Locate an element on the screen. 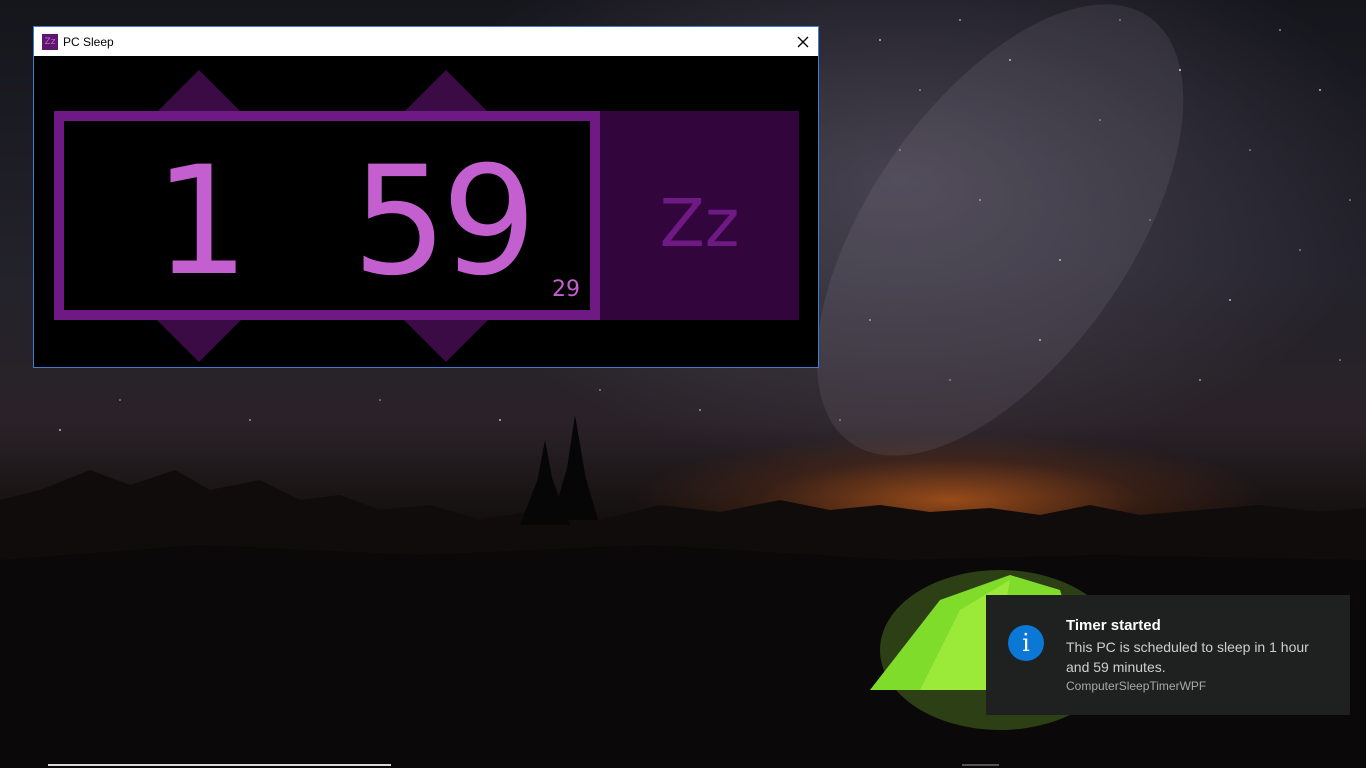  notification-source: ComputerSleepTimerWPF is located at coordinates (1136, 686).